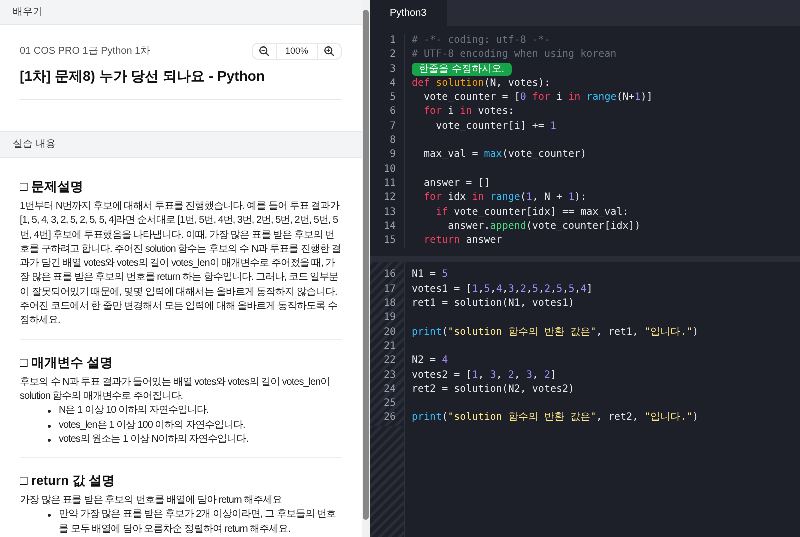 This screenshot has height=537, width=800. What do you see at coordinates (198, 522) in the screenshot?
I see `bullet-text: 만약 가장 많은 표를 받은 후보가 2개 이상이라면, 그 후보들의 번호를 모두 배열에 담아 오름차순 정렬하여 return 해주세요.` at bounding box center [198, 522].